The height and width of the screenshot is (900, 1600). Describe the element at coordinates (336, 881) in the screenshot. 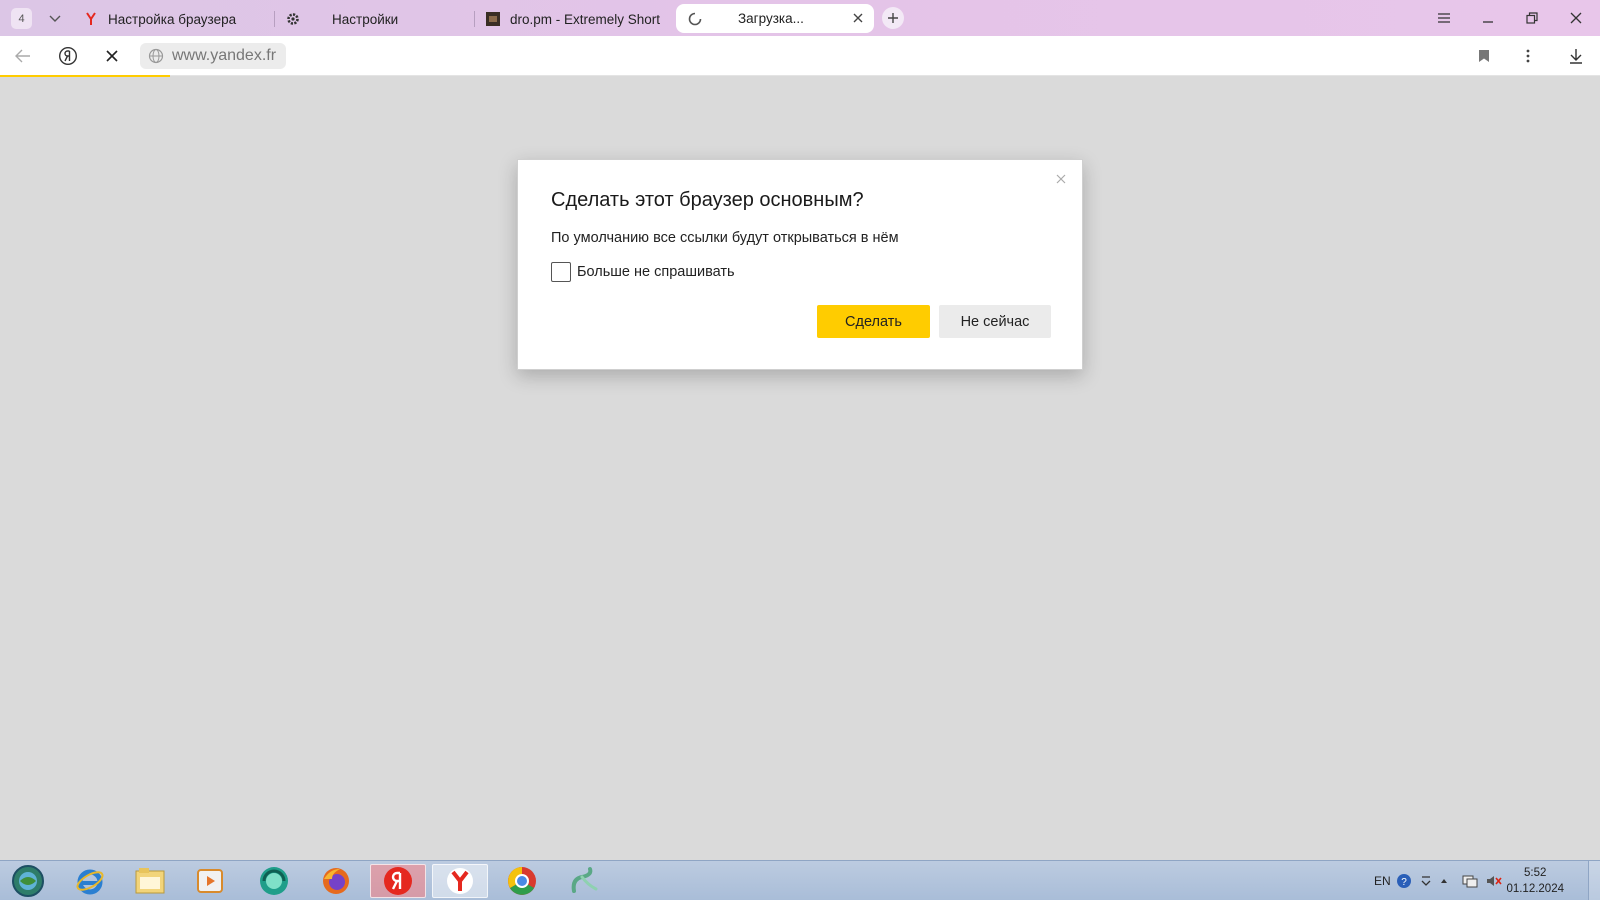

I see `firefox-icon` at that location.